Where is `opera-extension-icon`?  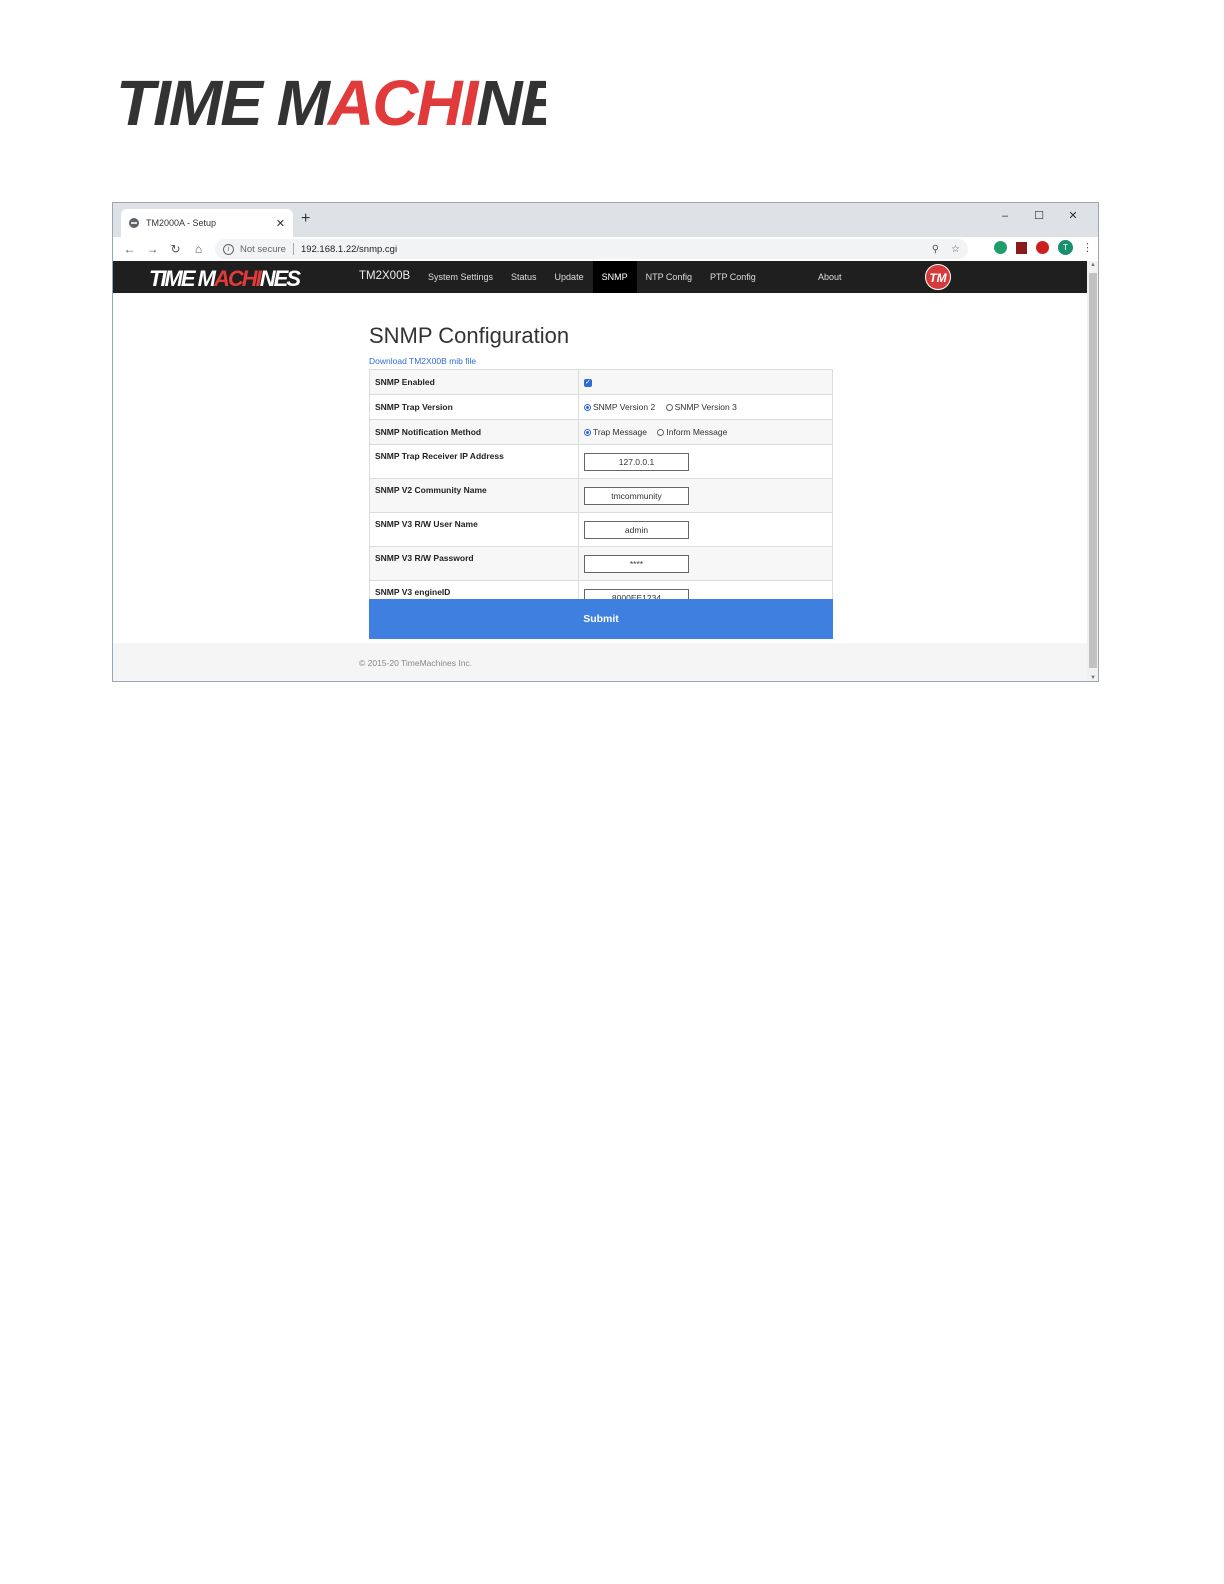
opera-extension-icon is located at coordinates (1042, 247).